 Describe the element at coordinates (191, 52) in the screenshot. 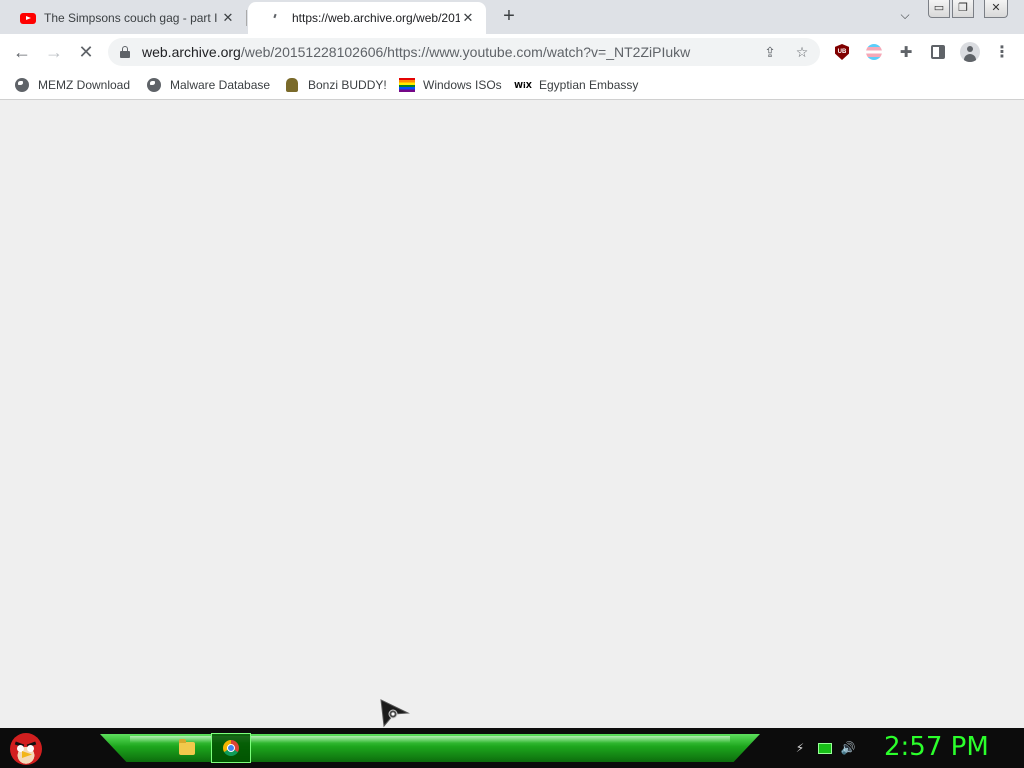

I see `url-host: web.archive.org` at that location.